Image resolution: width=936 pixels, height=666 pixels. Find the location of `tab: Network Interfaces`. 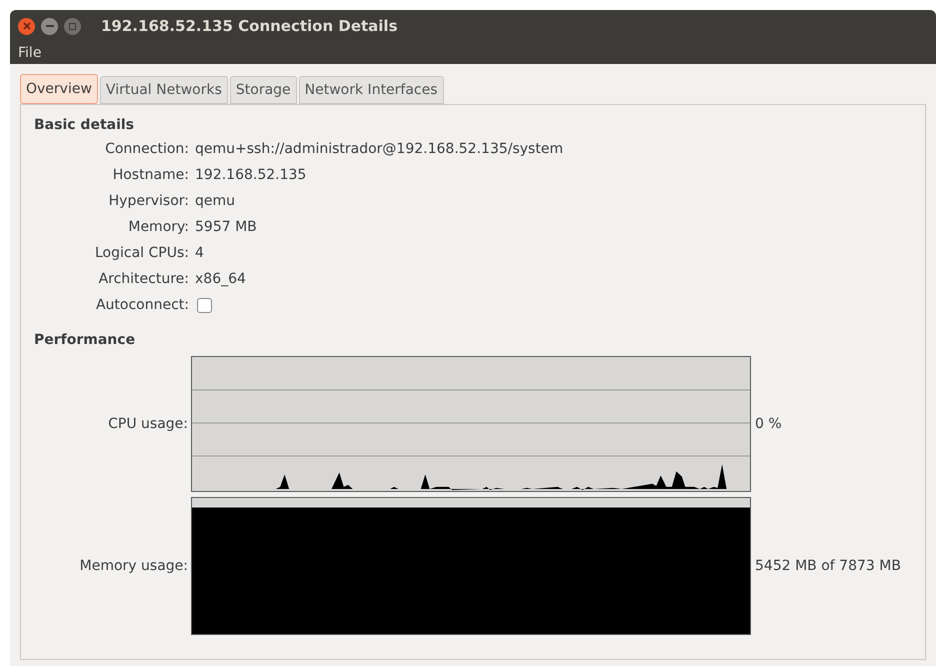

tab: Network Interfaces is located at coordinates (371, 90).